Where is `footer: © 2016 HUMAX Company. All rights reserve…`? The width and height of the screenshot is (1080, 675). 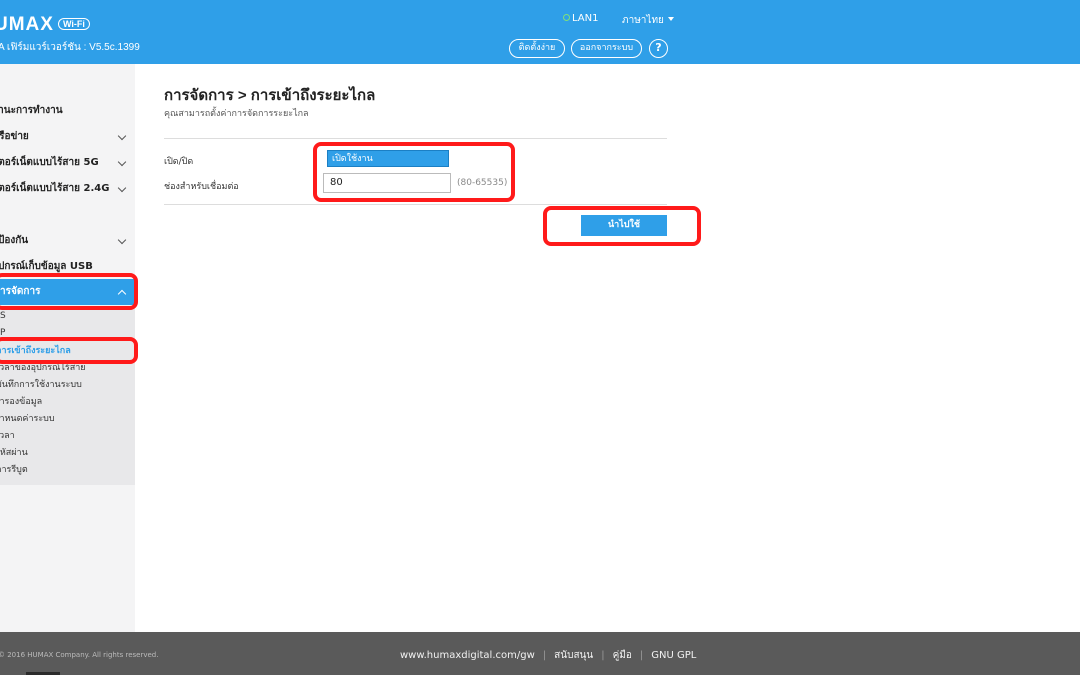
footer: © 2016 HUMAX Company. All rights reserve… is located at coordinates (540, 653).